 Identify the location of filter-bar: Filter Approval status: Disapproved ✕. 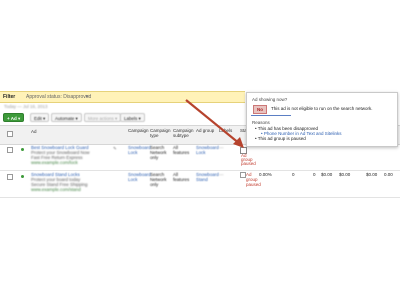
(122, 97).